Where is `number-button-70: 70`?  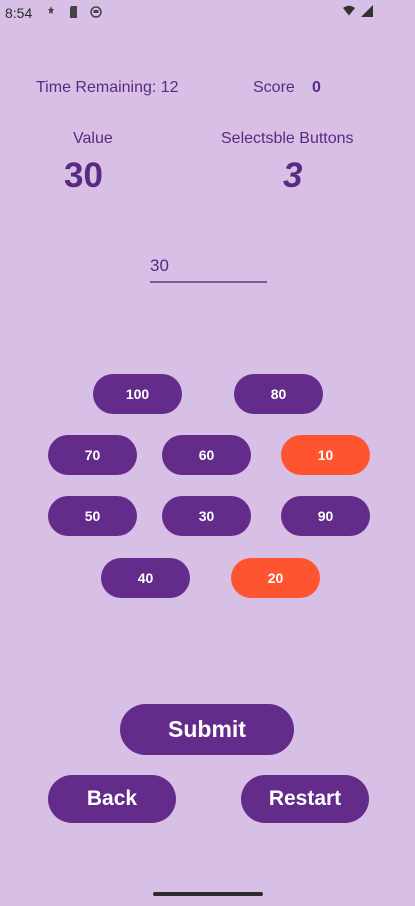 number-button-70: 70 is located at coordinates (92, 455).